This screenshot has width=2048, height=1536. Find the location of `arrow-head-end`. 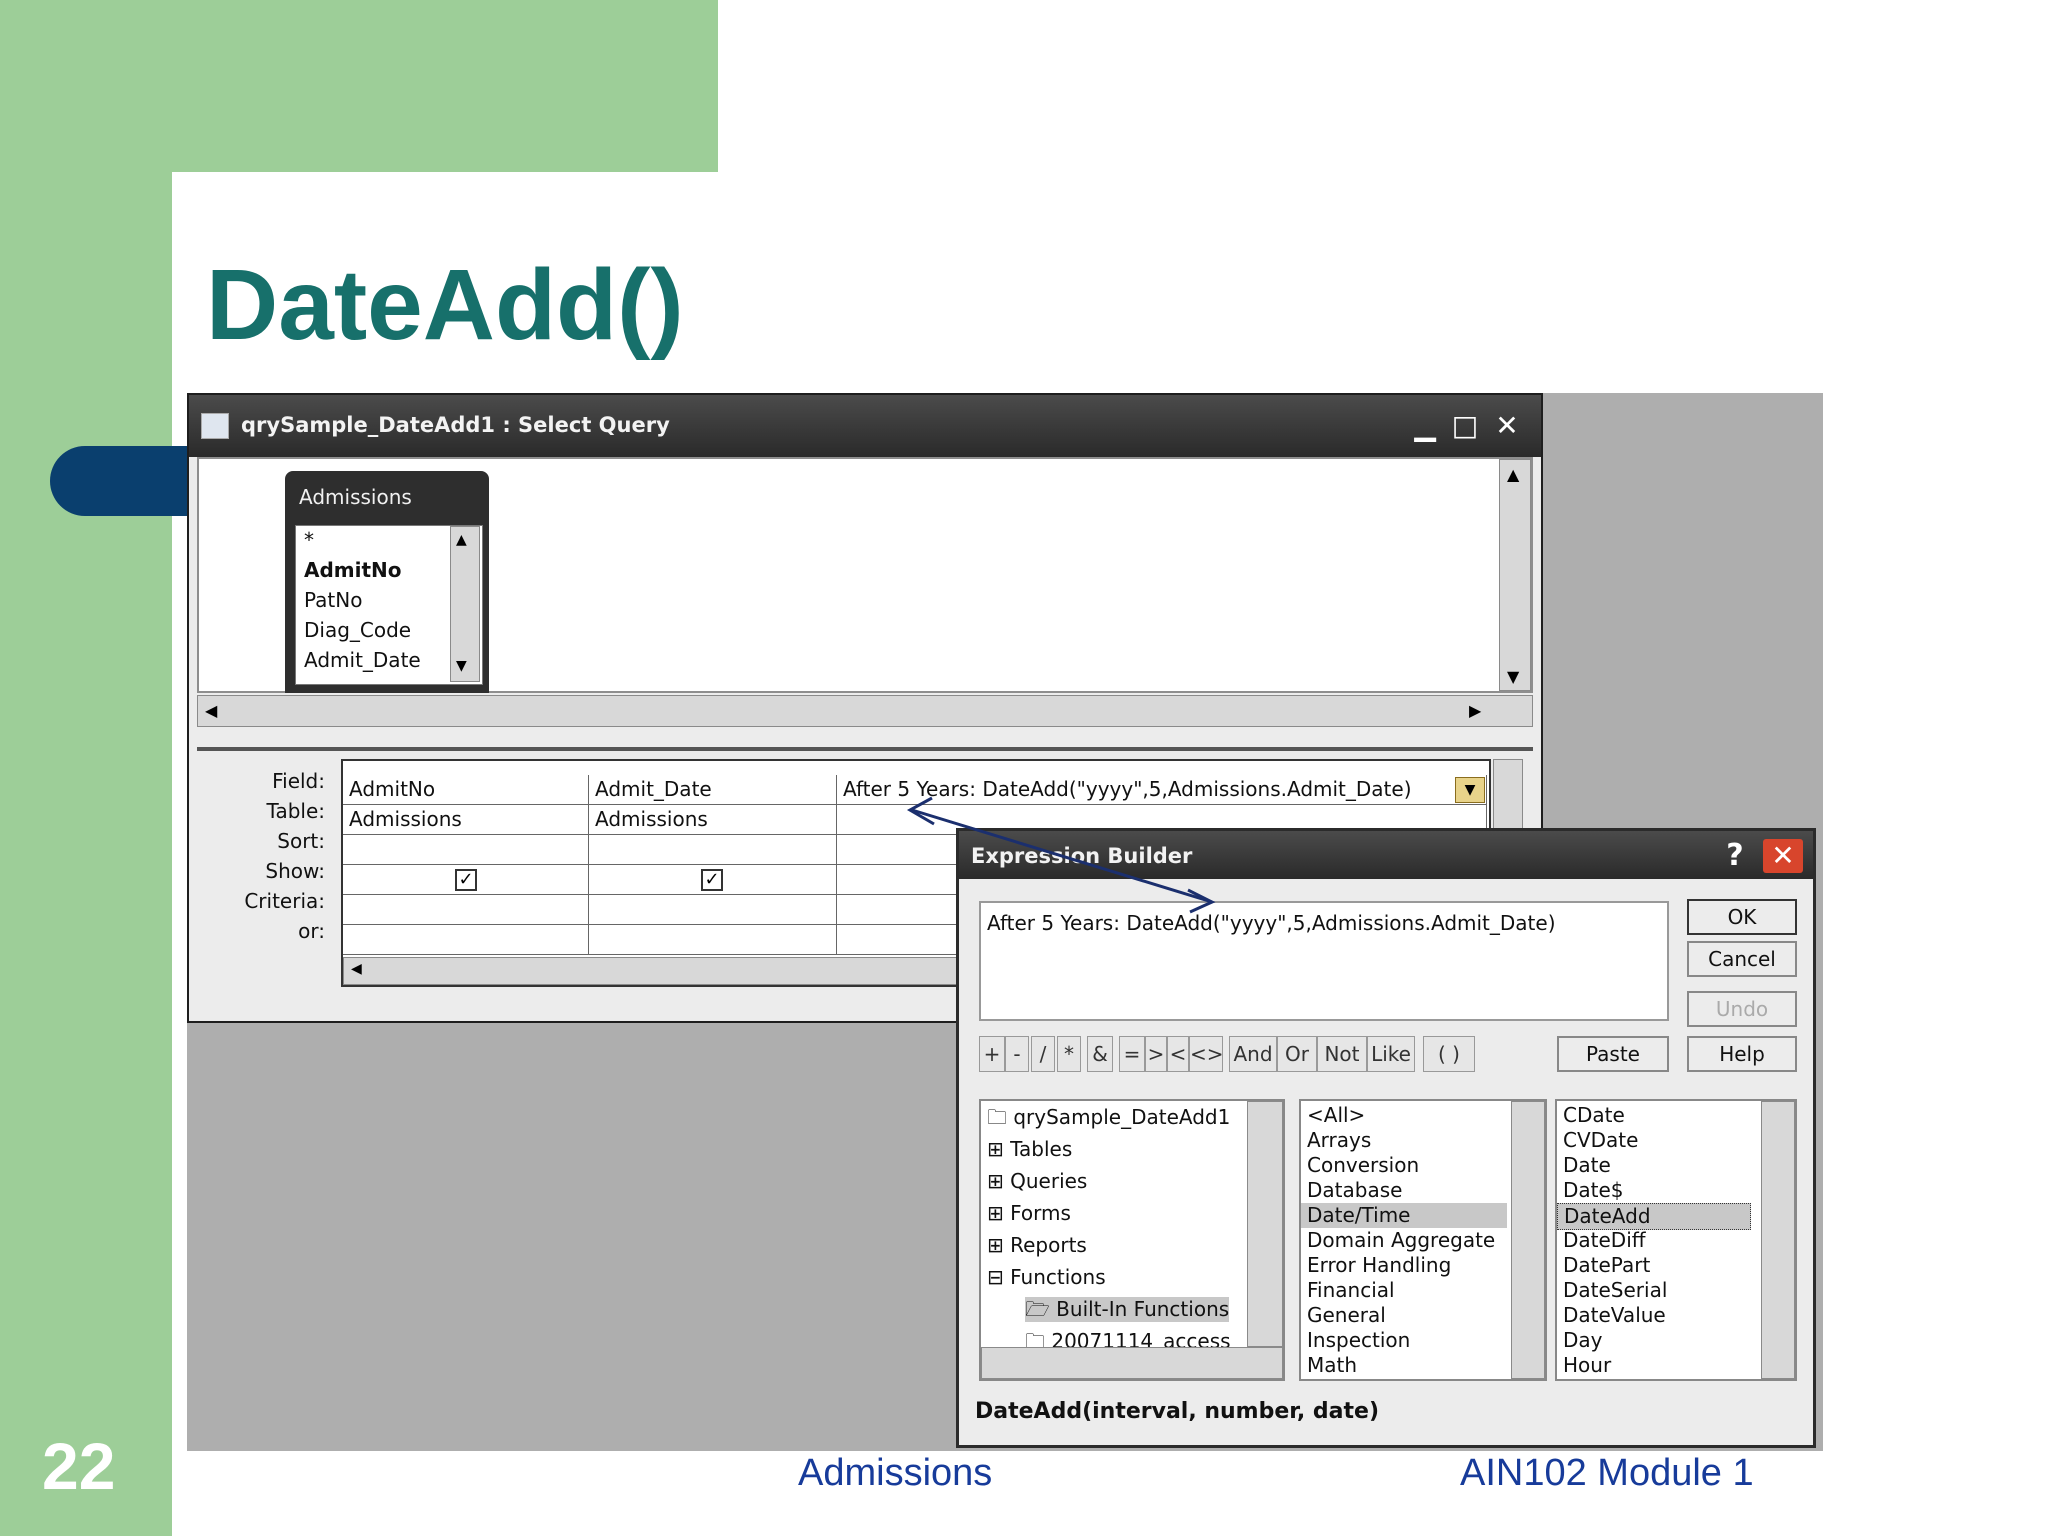

arrow-head-end is located at coordinates (1201, 901).